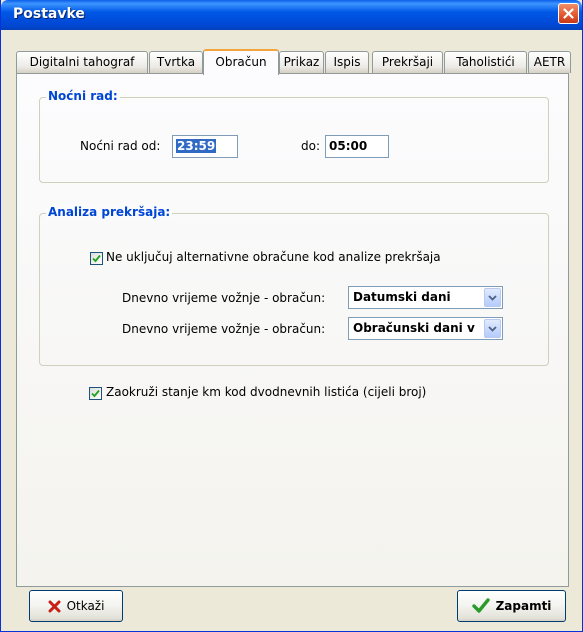 The width and height of the screenshot is (583, 632). I want to click on close-button, so click(568, 13).